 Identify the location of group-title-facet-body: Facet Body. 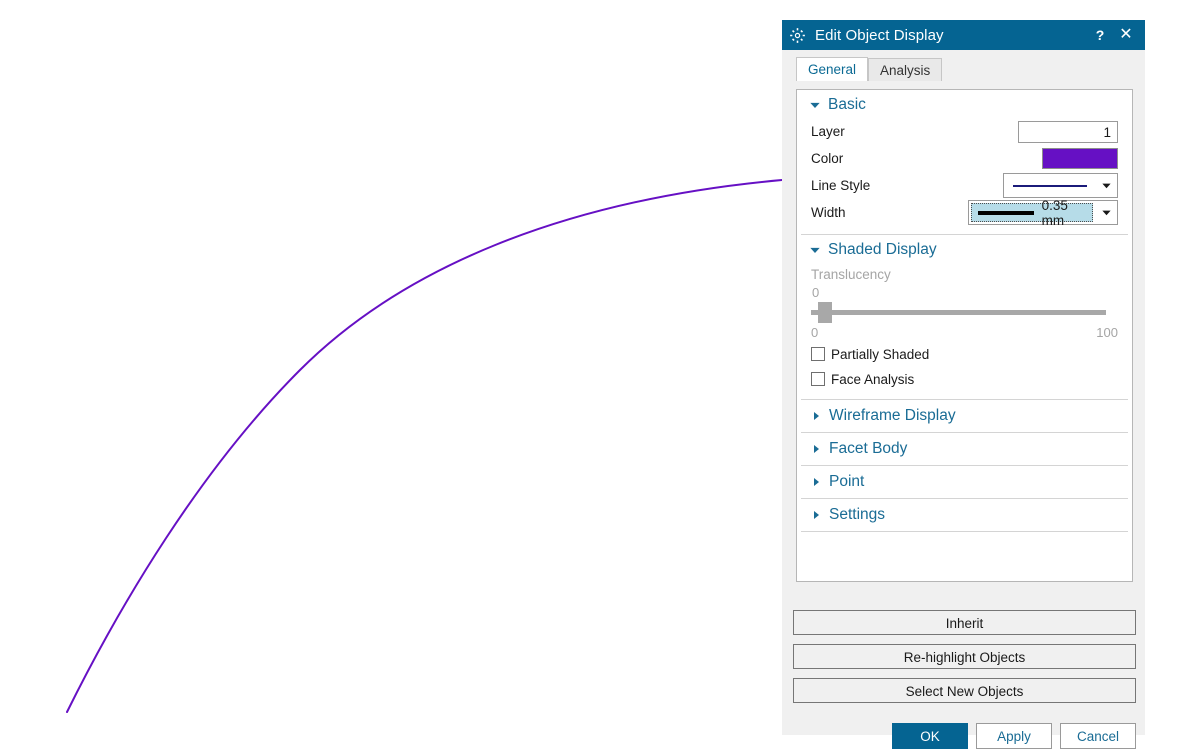
(868, 448).